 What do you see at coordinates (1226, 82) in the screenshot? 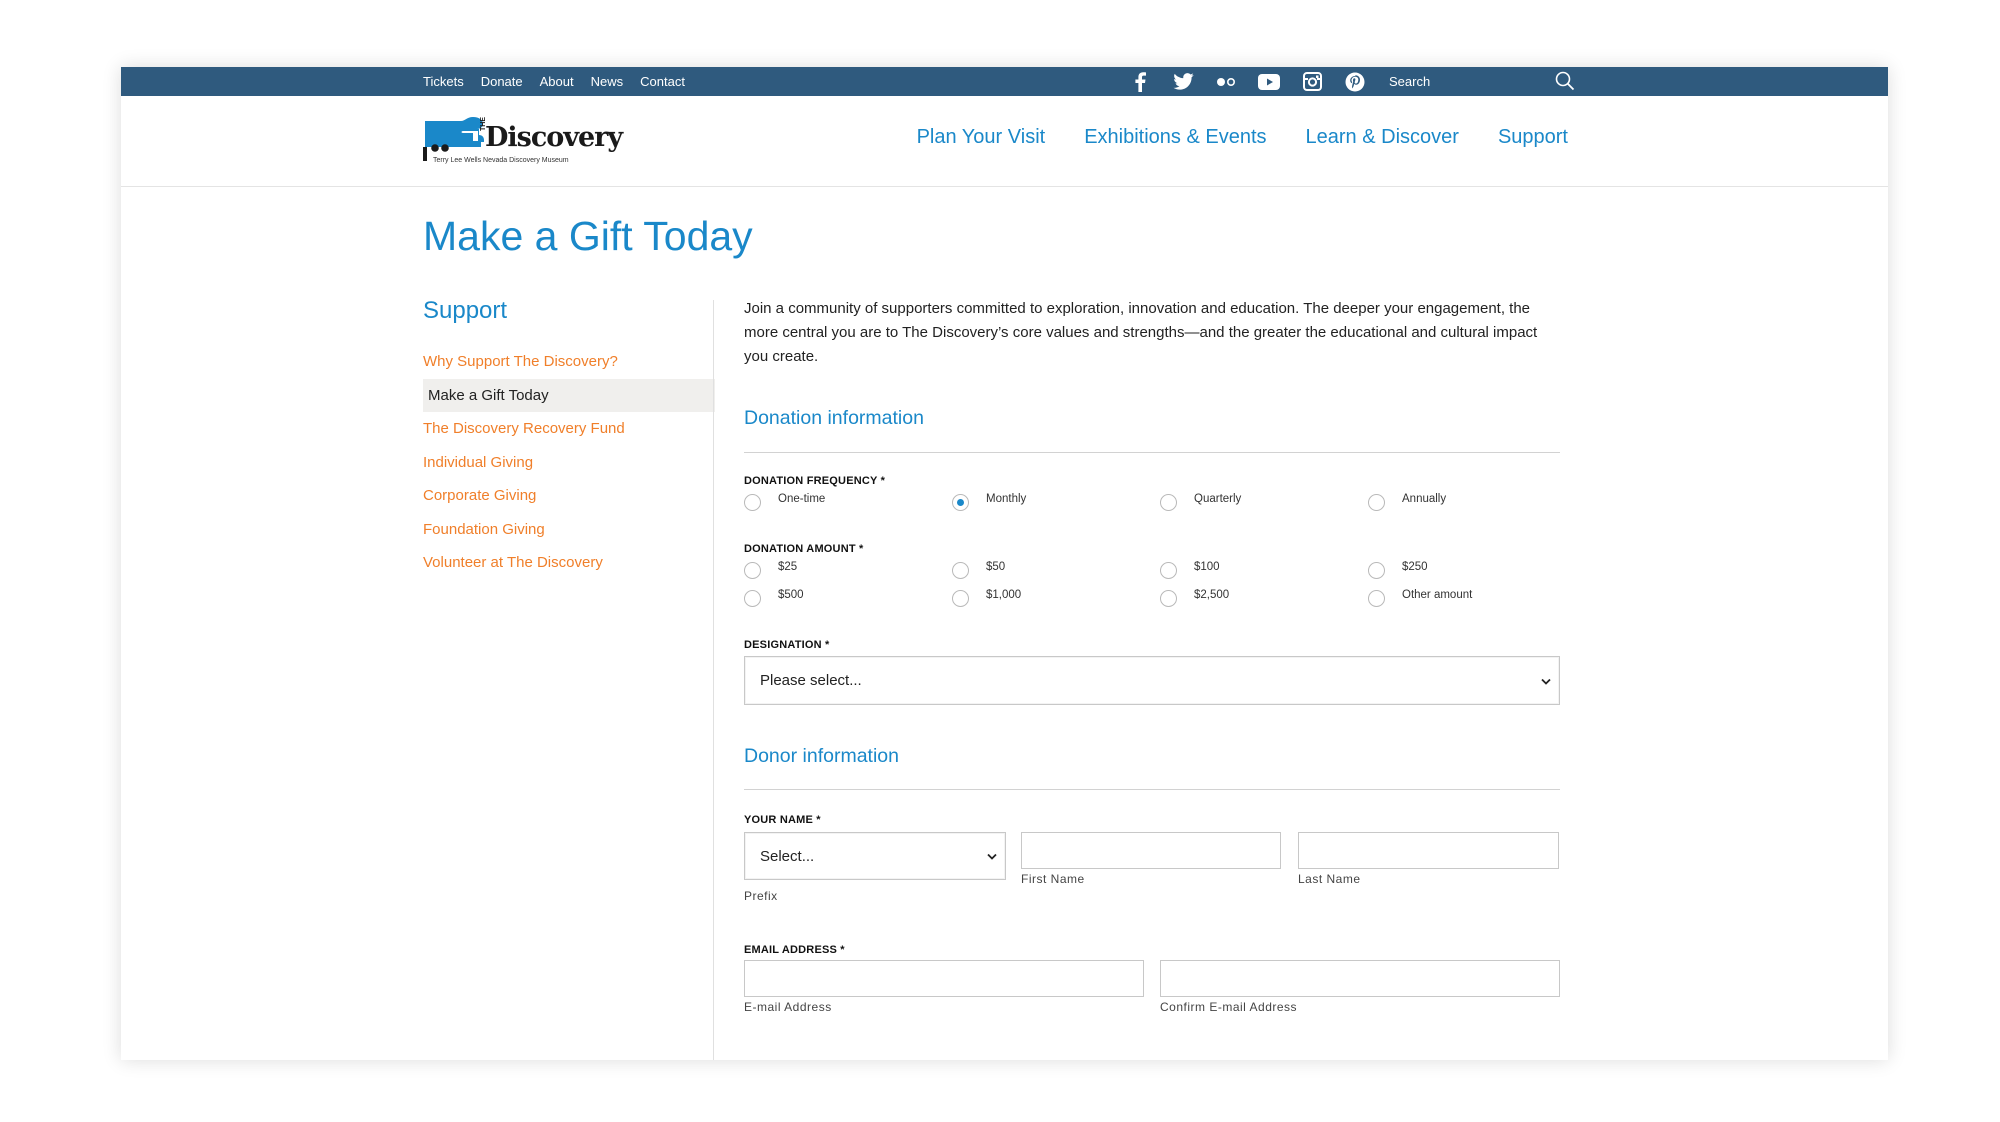
I see `flickr-icon` at bounding box center [1226, 82].